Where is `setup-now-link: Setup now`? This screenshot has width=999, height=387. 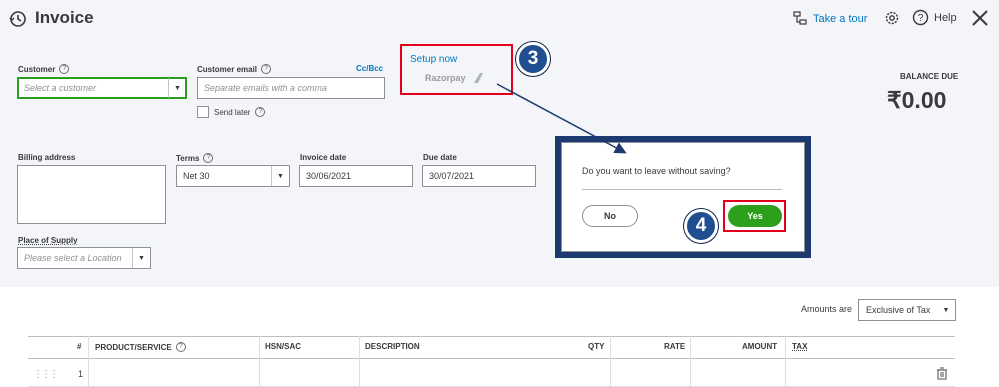
setup-now-link: Setup now is located at coordinates (433, 59).